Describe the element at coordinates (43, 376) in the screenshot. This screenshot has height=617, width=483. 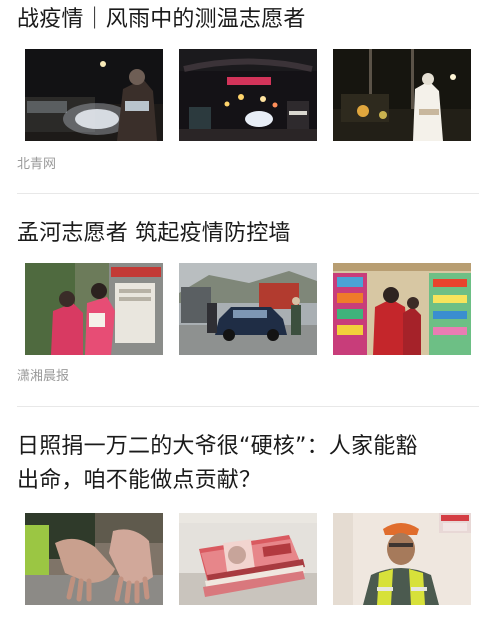
I see `news-source: 潇湘晨报` at that location.